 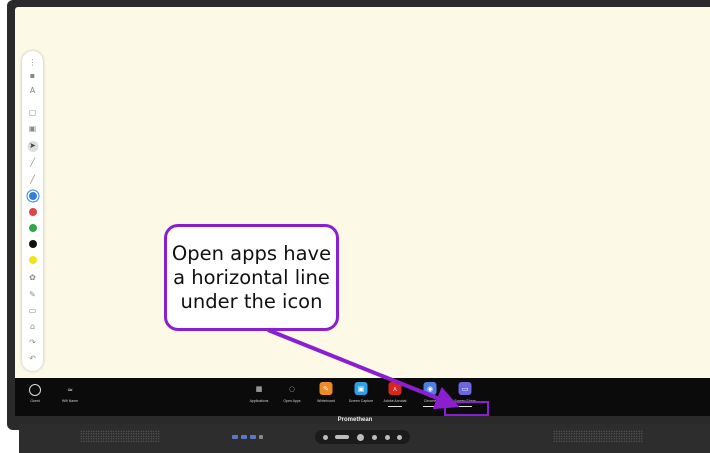 I want to click on color-green-swatch, so click(x=32, y=228).